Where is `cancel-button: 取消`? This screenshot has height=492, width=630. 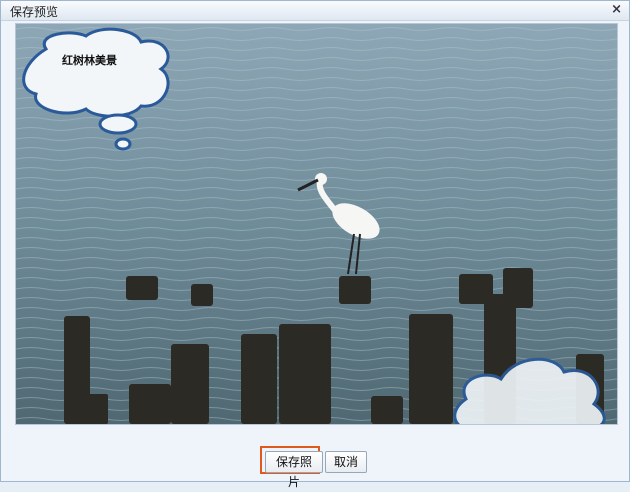
cancel-button: 取消 is located at coordinates (346, 462).